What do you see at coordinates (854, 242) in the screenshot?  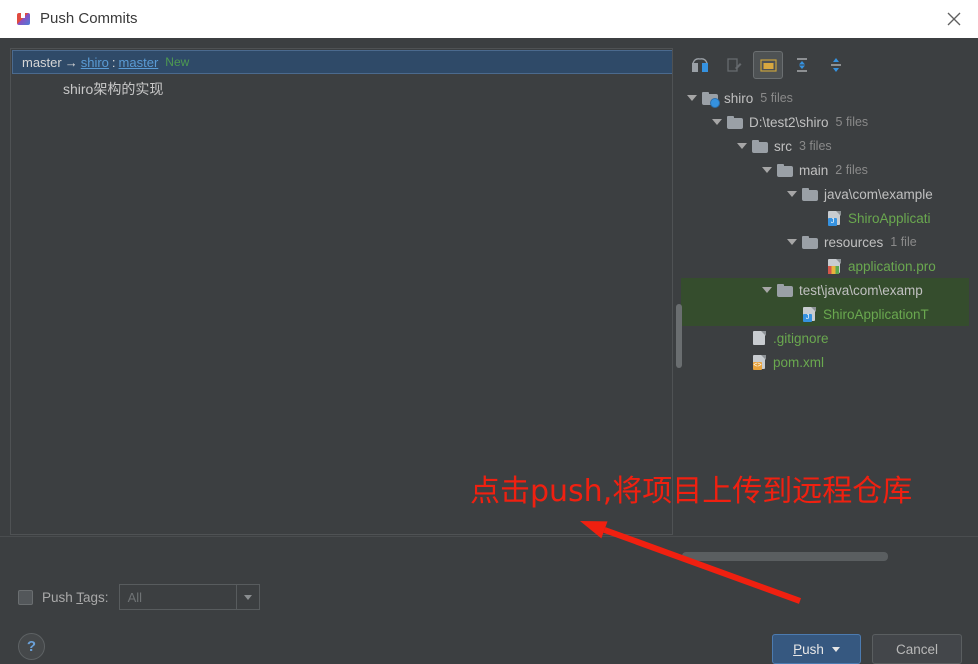 I see `tree-row-label: resources` at bounding box center [854, 242].